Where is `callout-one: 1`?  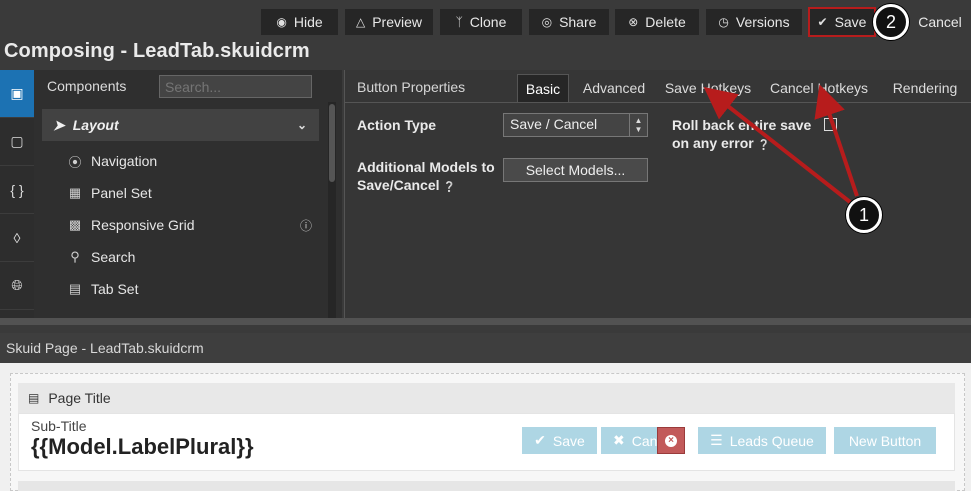
callout-one: 1 is located at coordinates (864, 215).